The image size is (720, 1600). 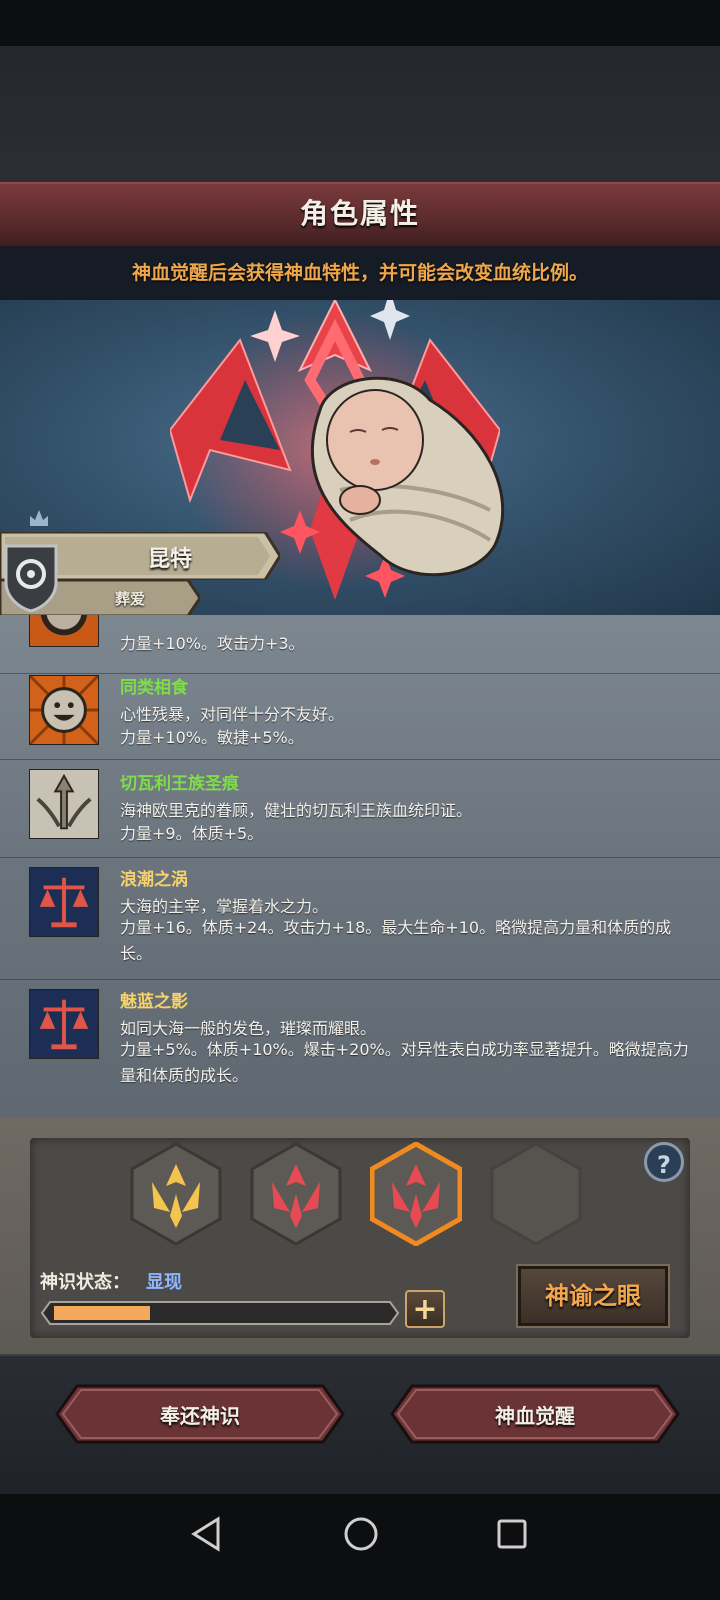 What do you see at coordinates (224, 906) in the screenshot?
I see `trait-description: 大海的主宰，掌握着水之力。` at bounding box center [224, 906].